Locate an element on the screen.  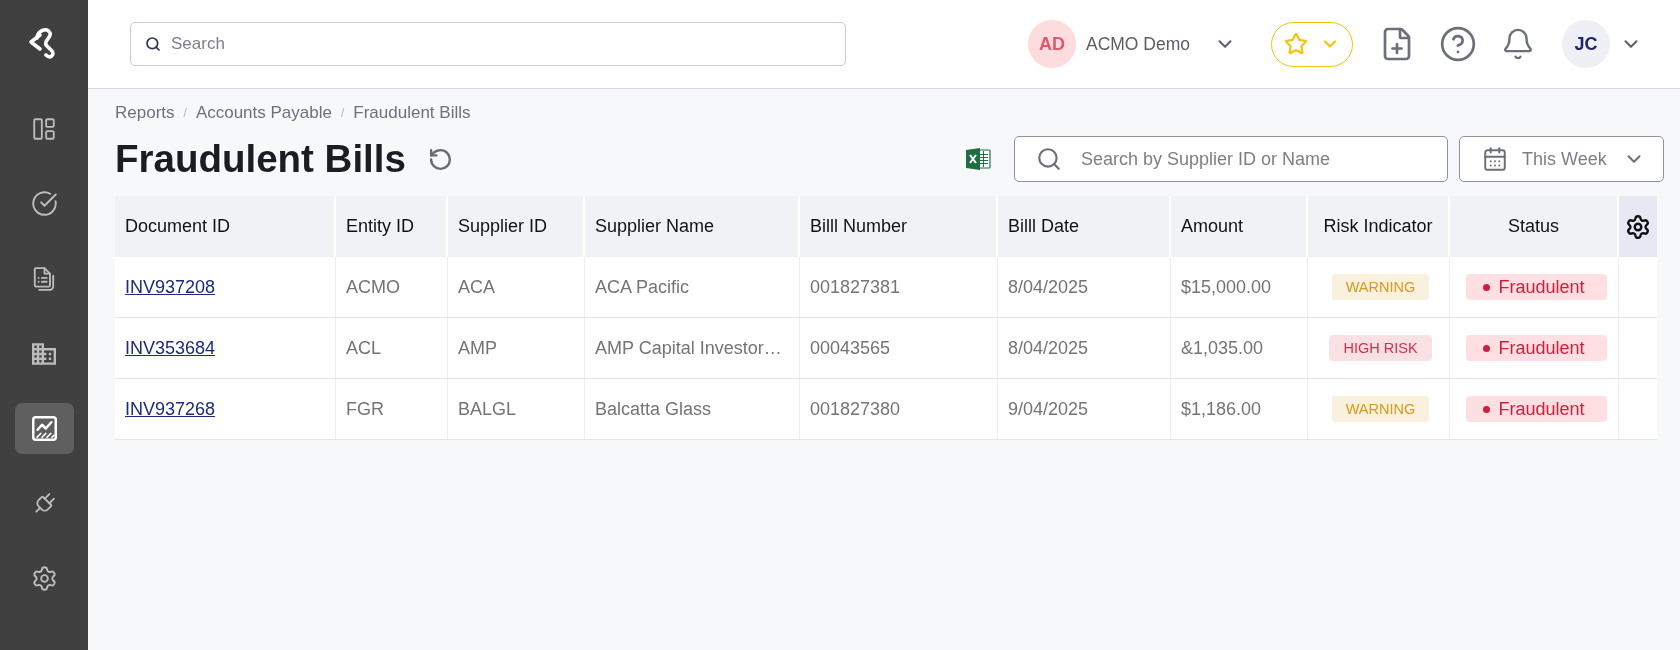
refresh-icon is located at coordinates (440, 159).